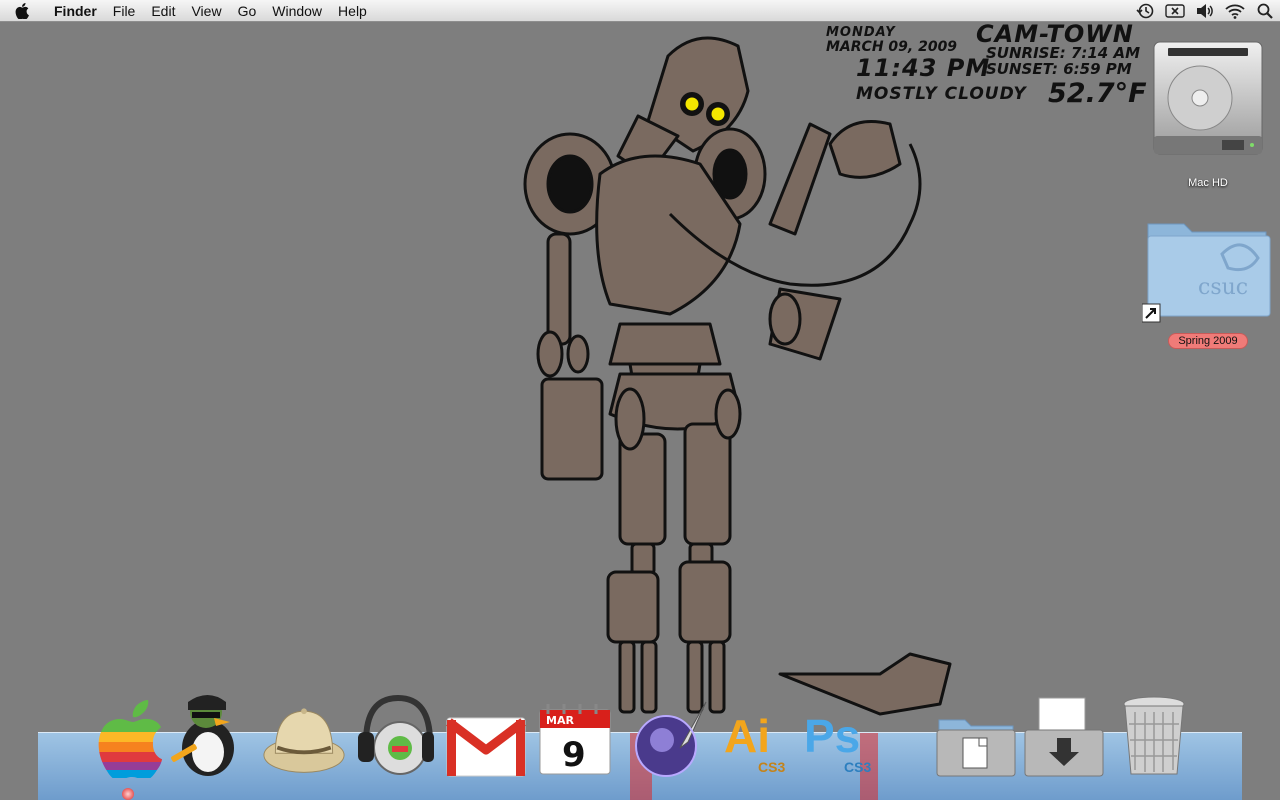 This screenshot has width=1280, height=800. What do you see at coordinates (1206, 273) in the screenshot?
I see `folder-alias-icon: csuc` at bounding box center [1206, 273].